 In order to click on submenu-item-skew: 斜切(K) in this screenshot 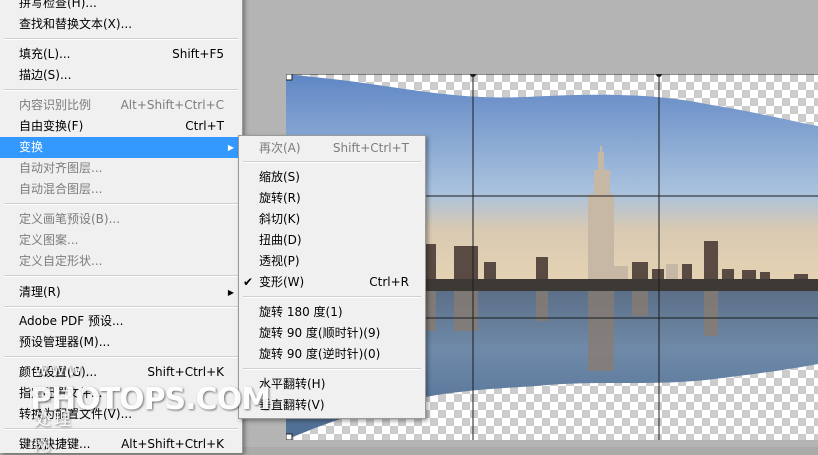, I will do `click(332, 219)`.